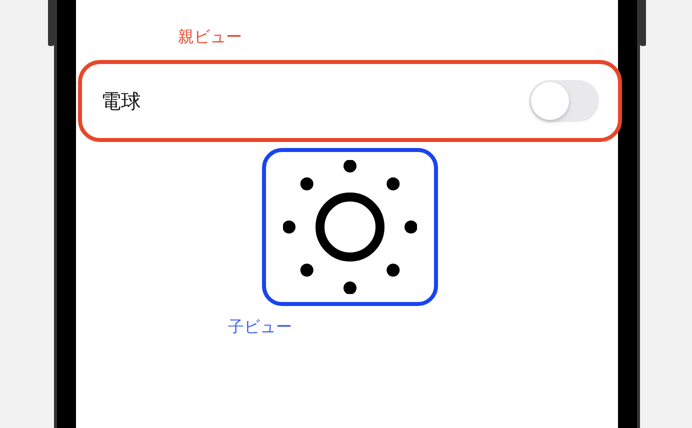 The width and height of the screenshot is (692, 428). I want to click on annotation-label: 親ビュー, so click(210, 37).